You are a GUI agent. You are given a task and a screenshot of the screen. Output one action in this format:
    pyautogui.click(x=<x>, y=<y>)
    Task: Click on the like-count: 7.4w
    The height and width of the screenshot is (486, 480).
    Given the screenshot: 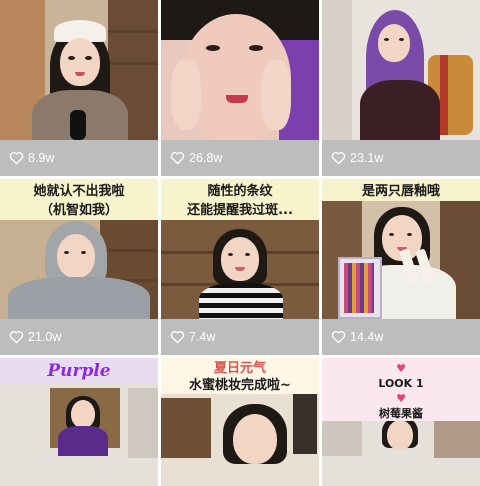 What is the action you would take?
    pyautogui.click(x=202, y=337)
    